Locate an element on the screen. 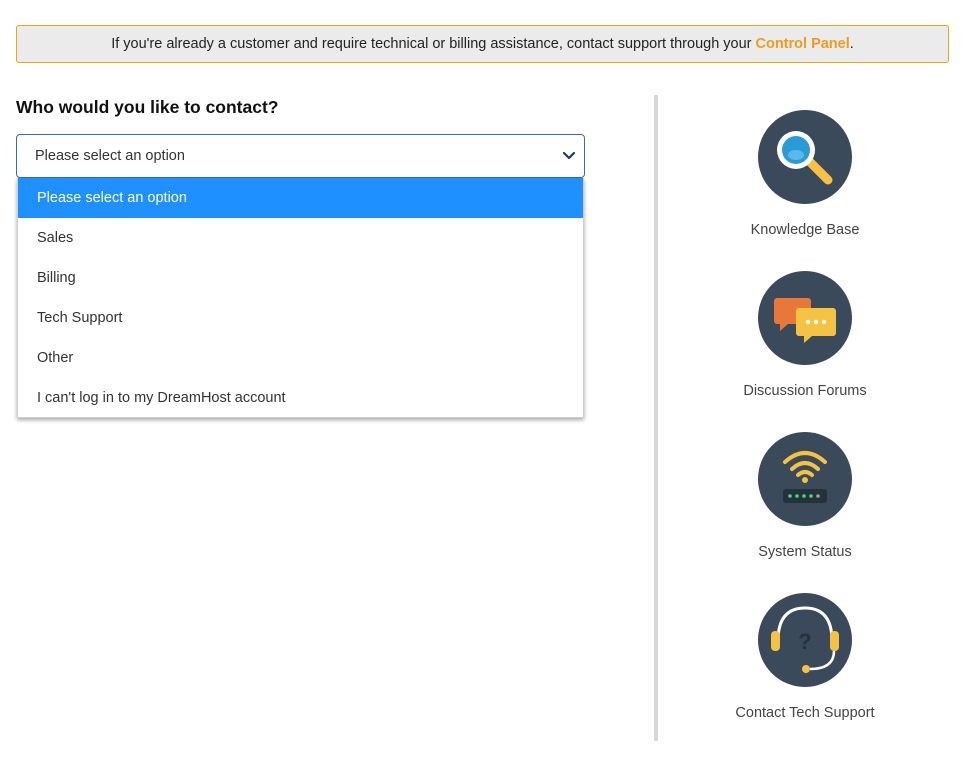  resource-knowledge-base: Knowledge Base is located at coordinates (805, 174).